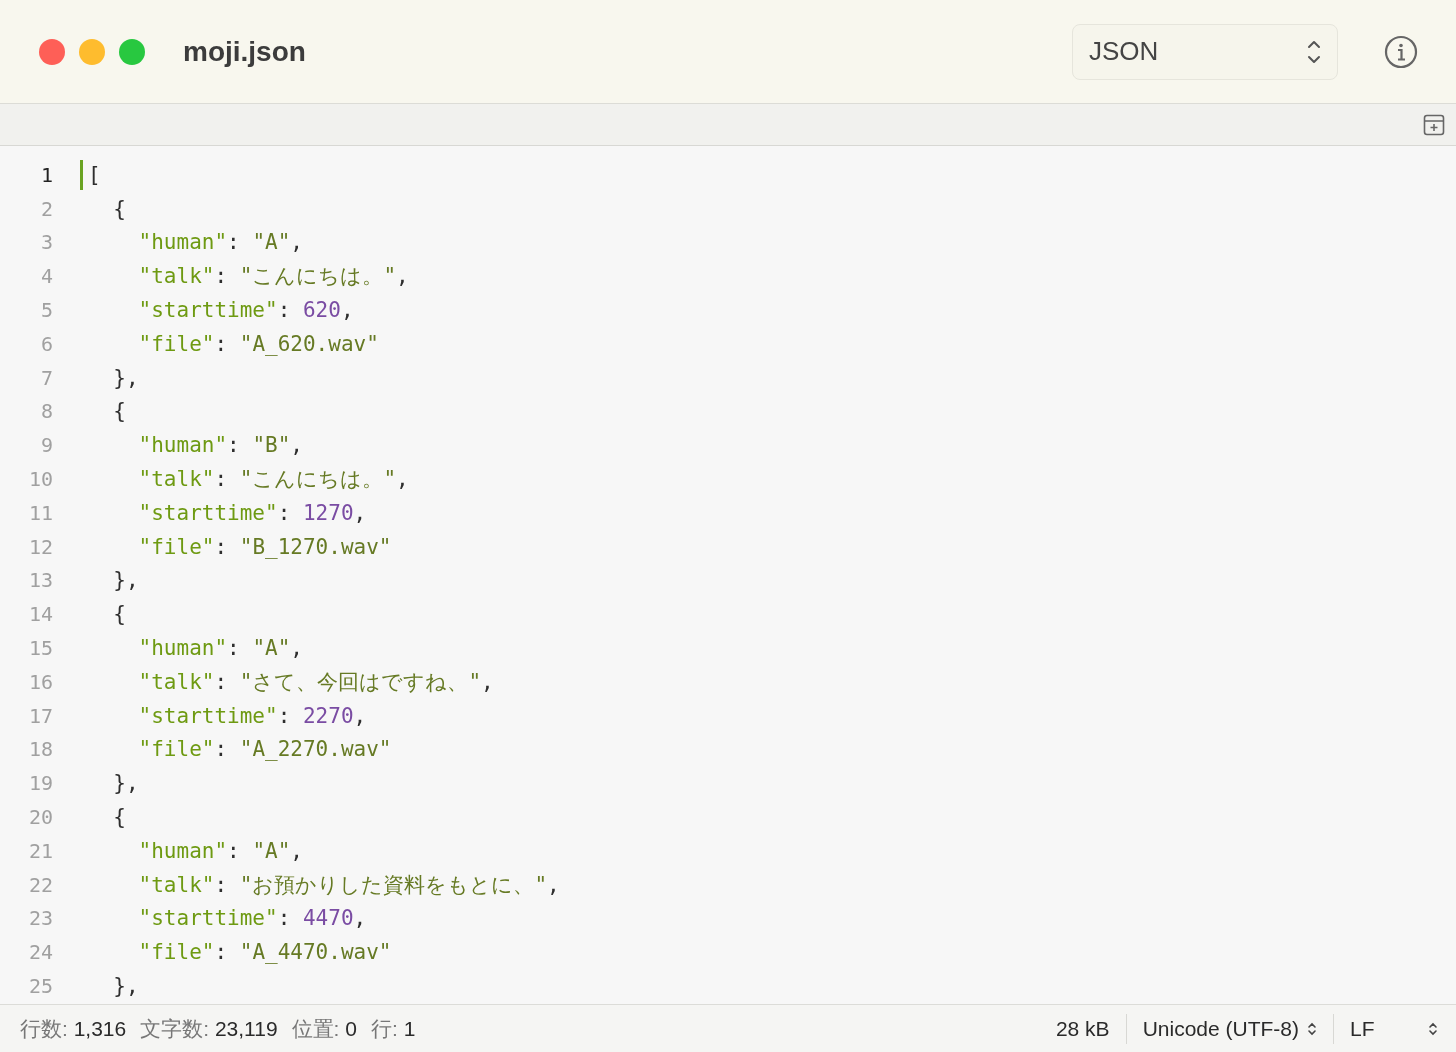 Image resolution: width=1456 pixels, height=1052 pixels. What do you see at coordinates (1401, 51) in the screenshot?
I see `info-icon` at bounding box center [1401, 51].